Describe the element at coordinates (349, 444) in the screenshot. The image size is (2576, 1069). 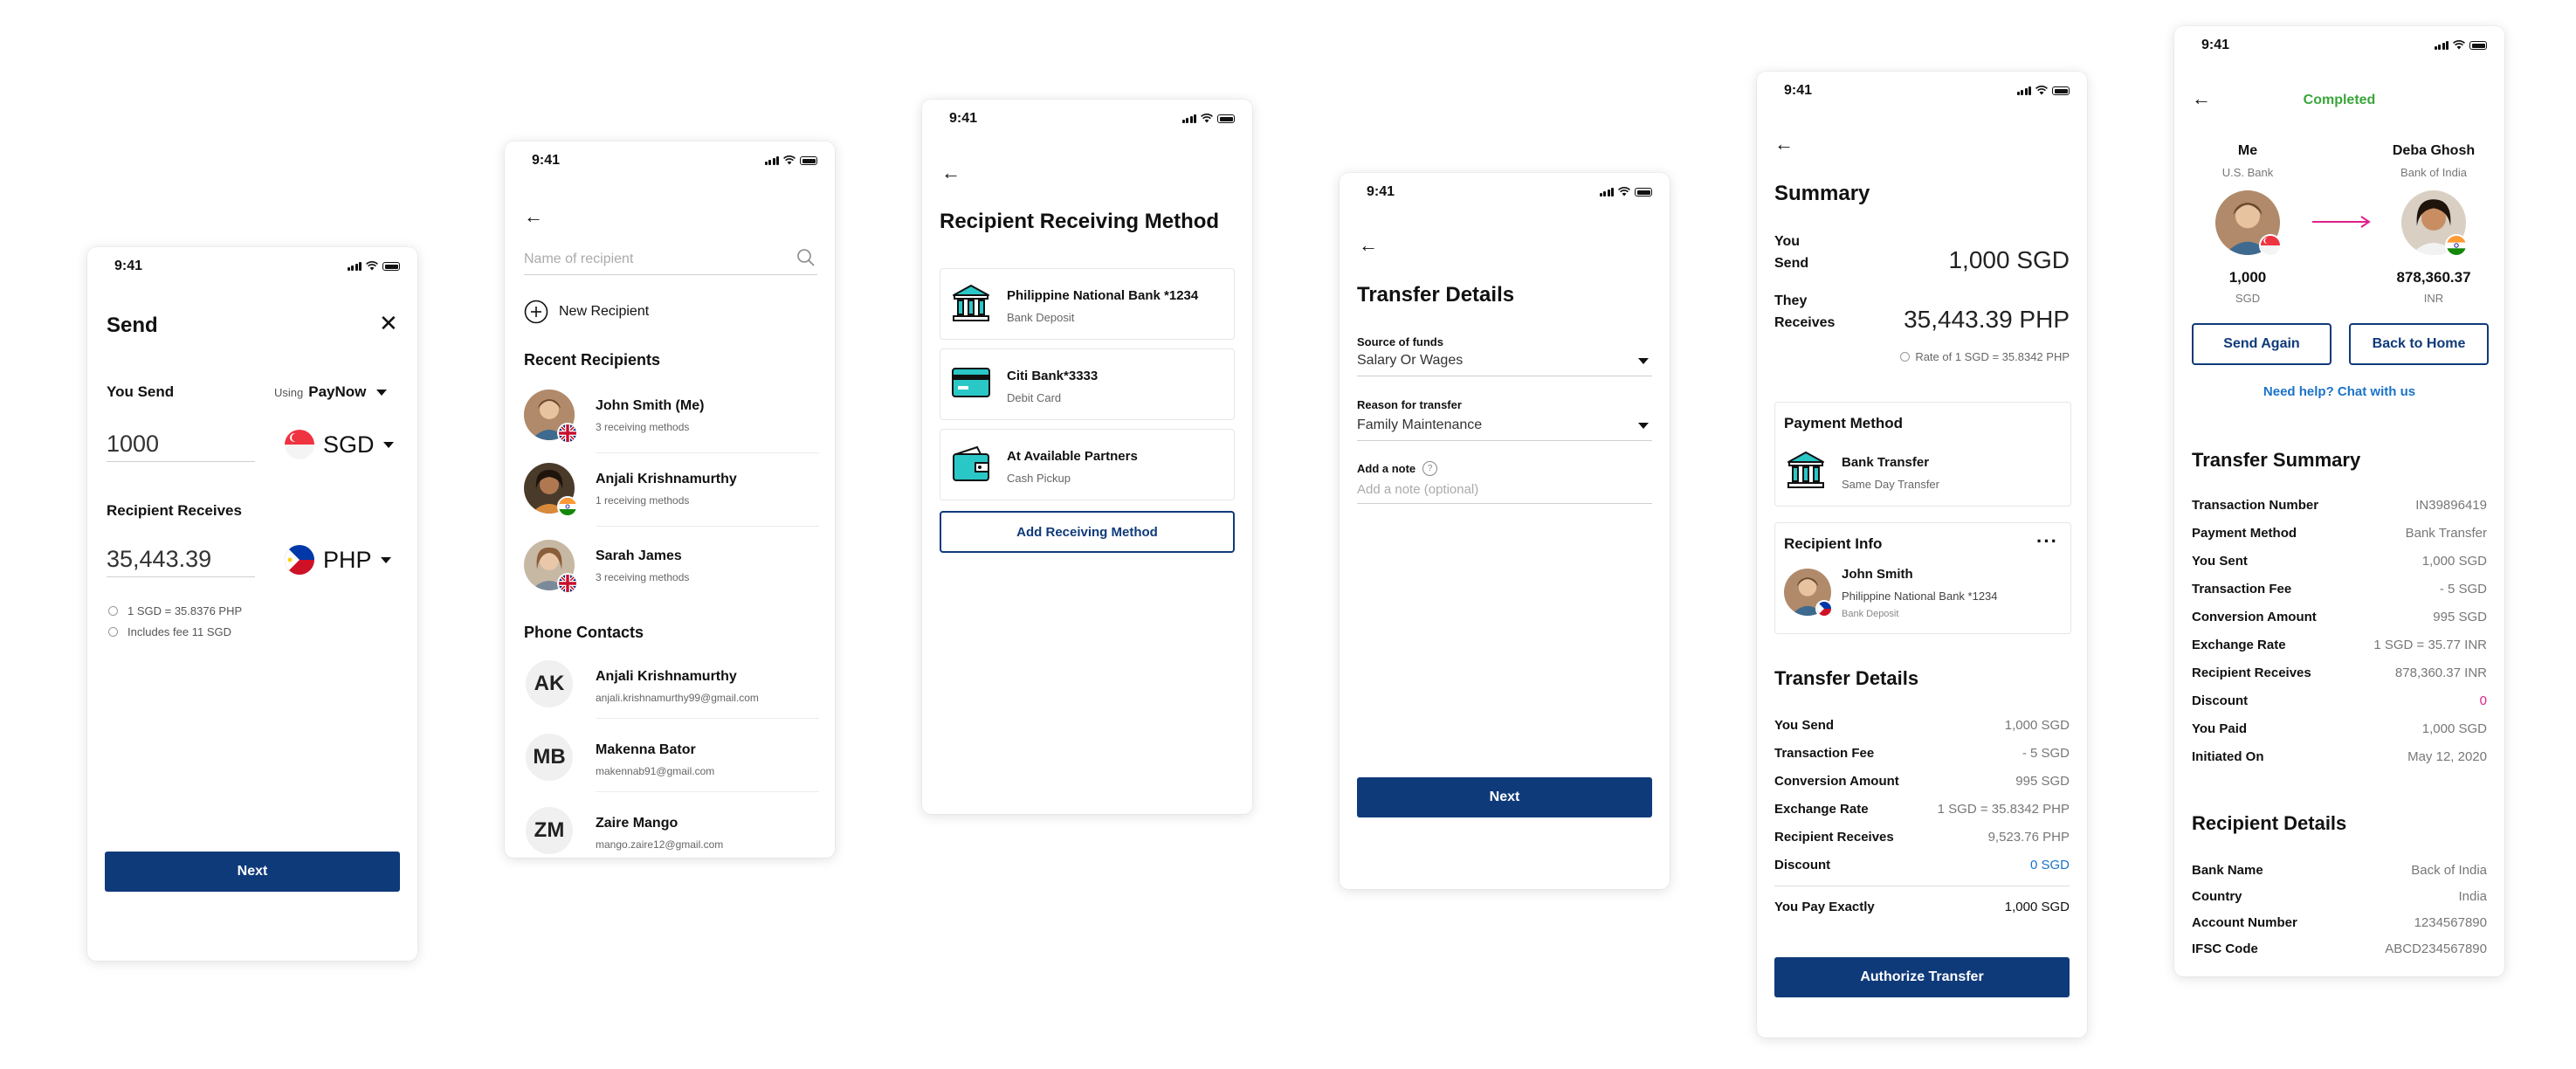
I see `send-currency: SGD` at that location.